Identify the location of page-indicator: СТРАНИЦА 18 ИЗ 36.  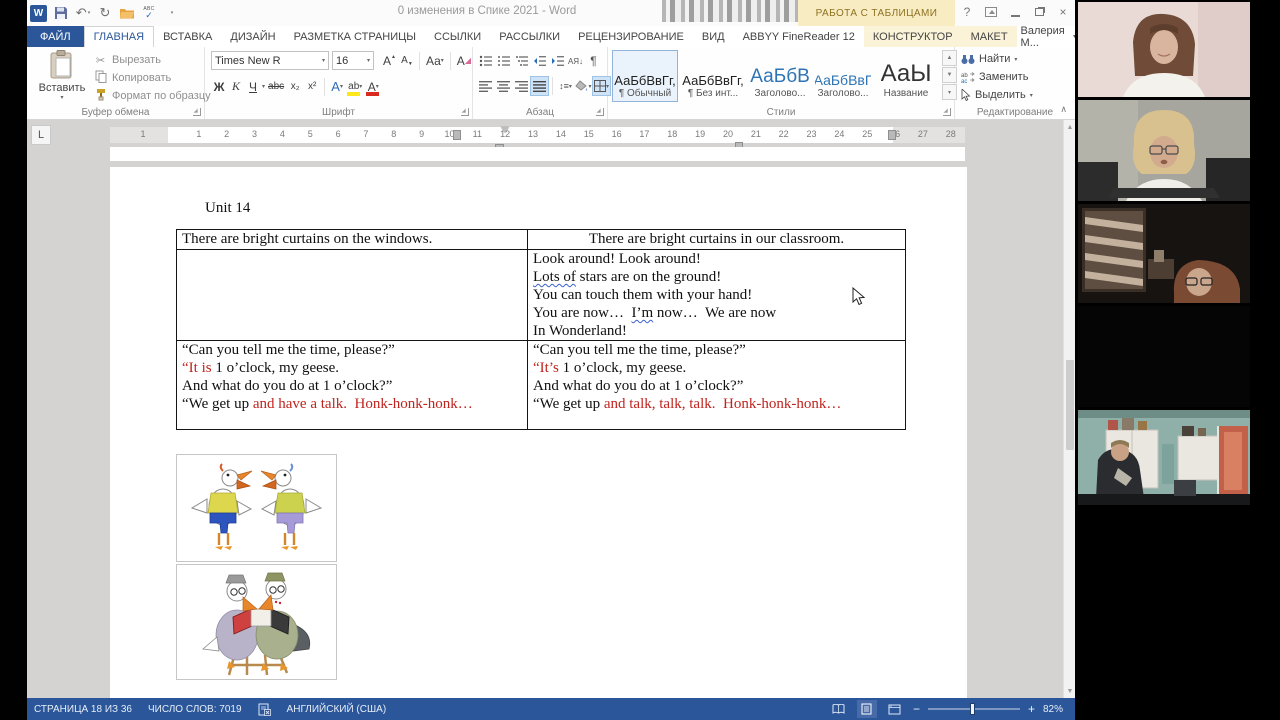
(83, 709).